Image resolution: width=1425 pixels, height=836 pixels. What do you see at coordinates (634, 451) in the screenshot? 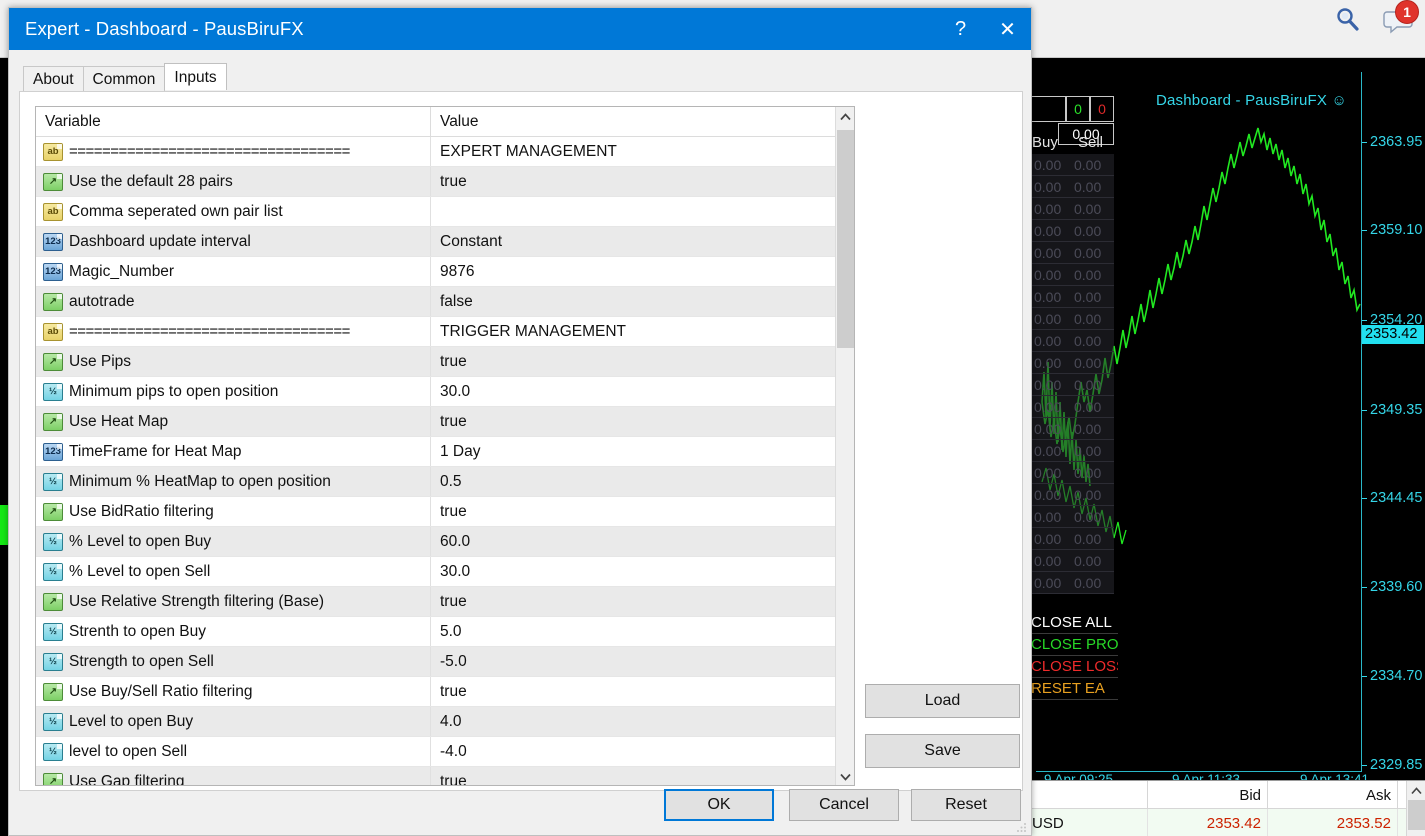
I see `grid-cell-value: 1 Day` at bounding box center [634, 451].